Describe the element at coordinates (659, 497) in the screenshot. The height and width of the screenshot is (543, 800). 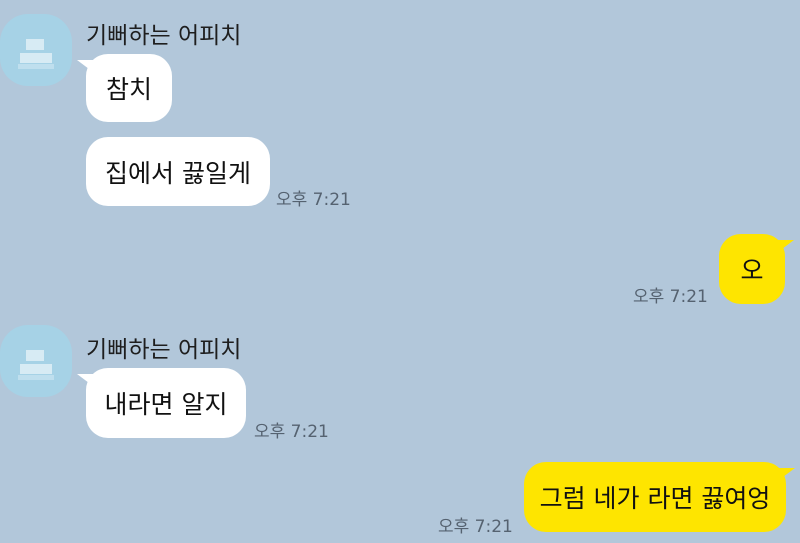
I see `my-message-bubble: 그럼 네가 라면 끓여엉` at that location.